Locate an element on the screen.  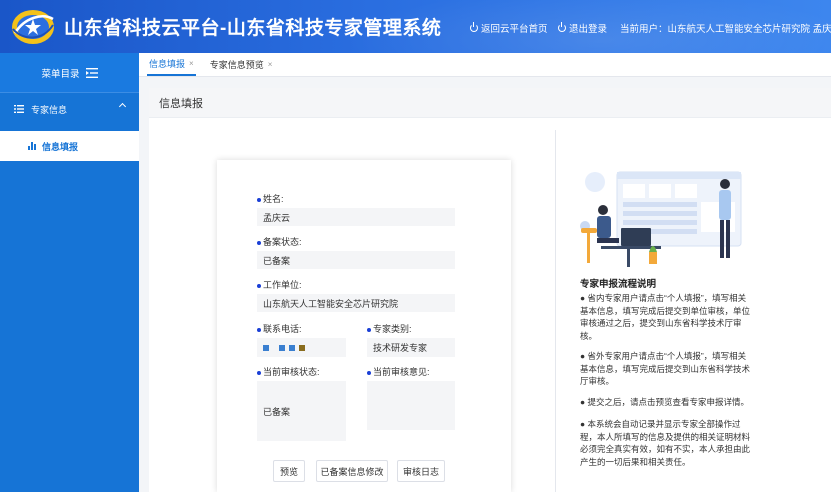
preview-button: 预览 is located at coordinates (289, 471).